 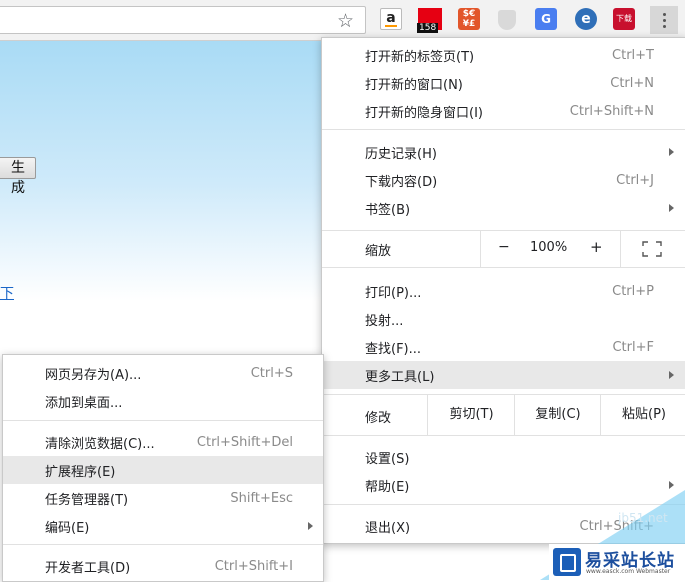 What do you see at coordinates (503, 55) in the screenshot?
I see `menu-item-new-tab: 打开新的标签页(T) Ctrl+T` at bounding box center [503, 55].